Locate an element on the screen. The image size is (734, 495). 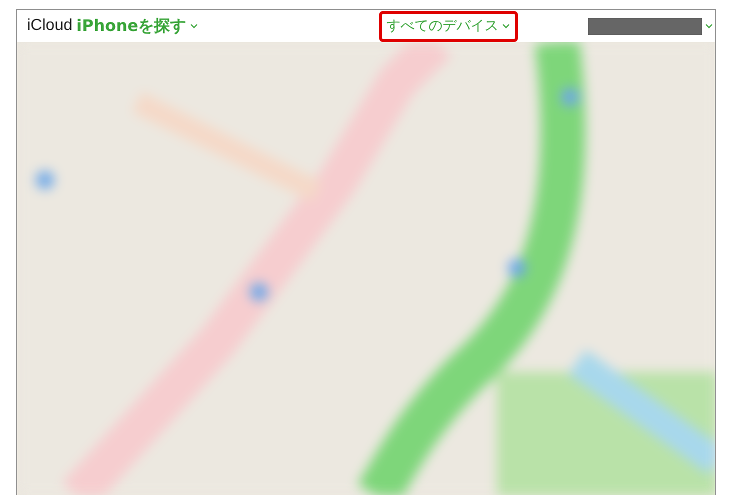
app-menu: iPhoneを探す is located at coordinates (137, 26).